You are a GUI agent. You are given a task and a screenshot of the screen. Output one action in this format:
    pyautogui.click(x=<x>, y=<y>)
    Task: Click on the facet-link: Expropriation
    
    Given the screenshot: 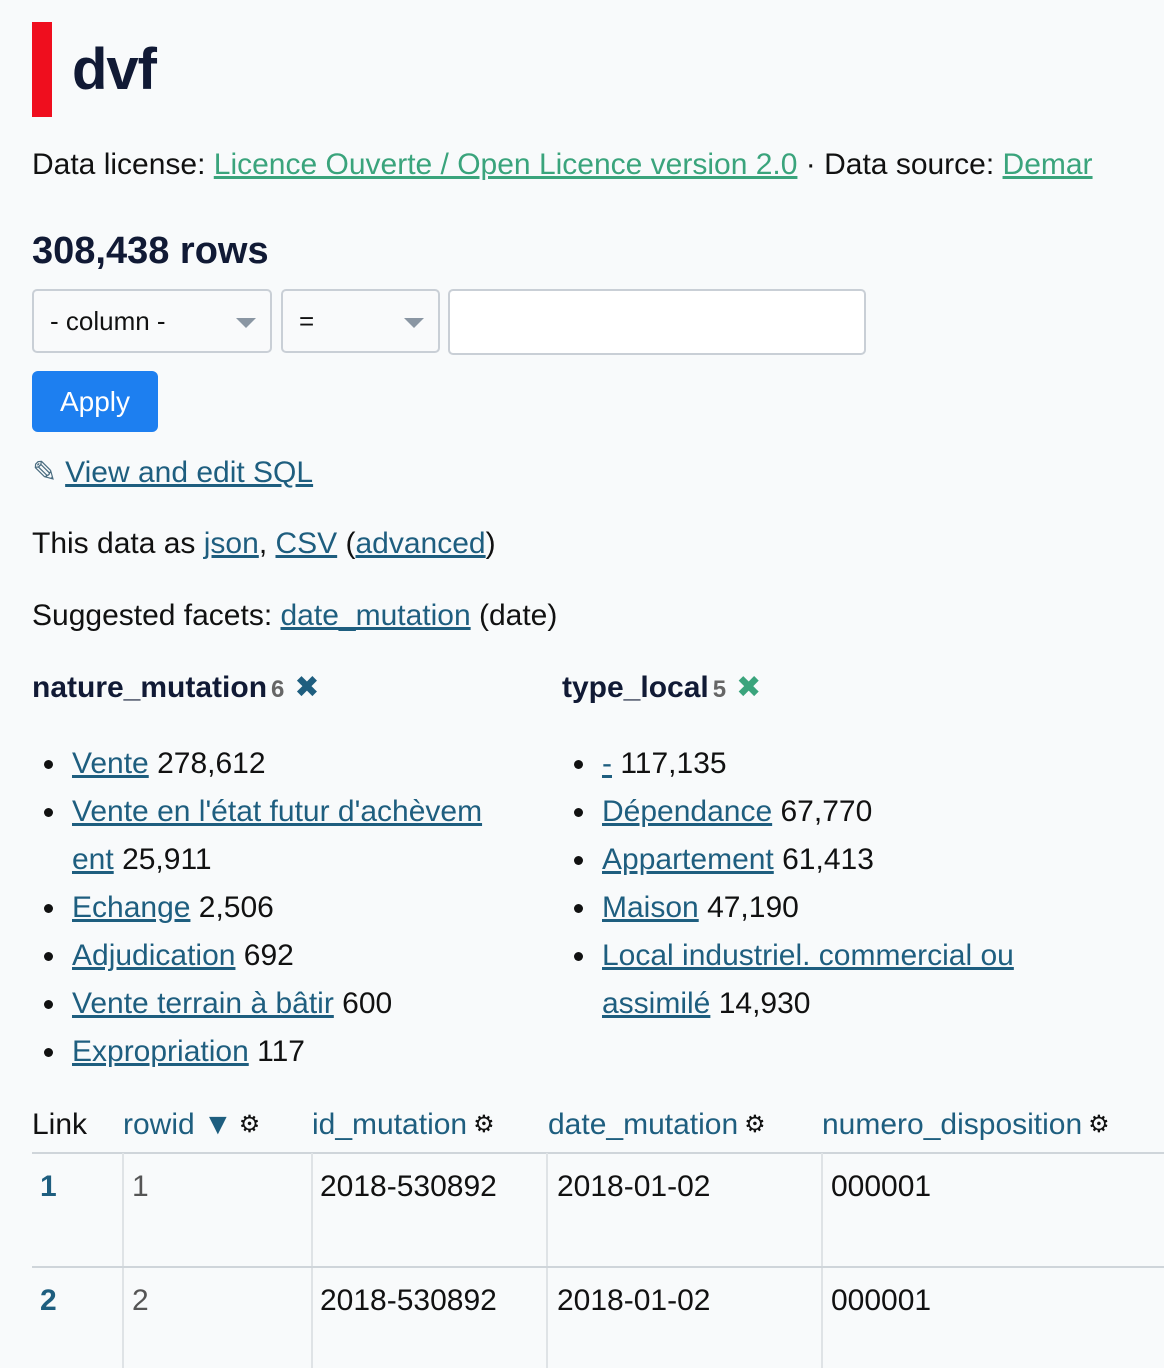 What is the action you would take?
    pyautogui.click(x=160, y=1051)
    